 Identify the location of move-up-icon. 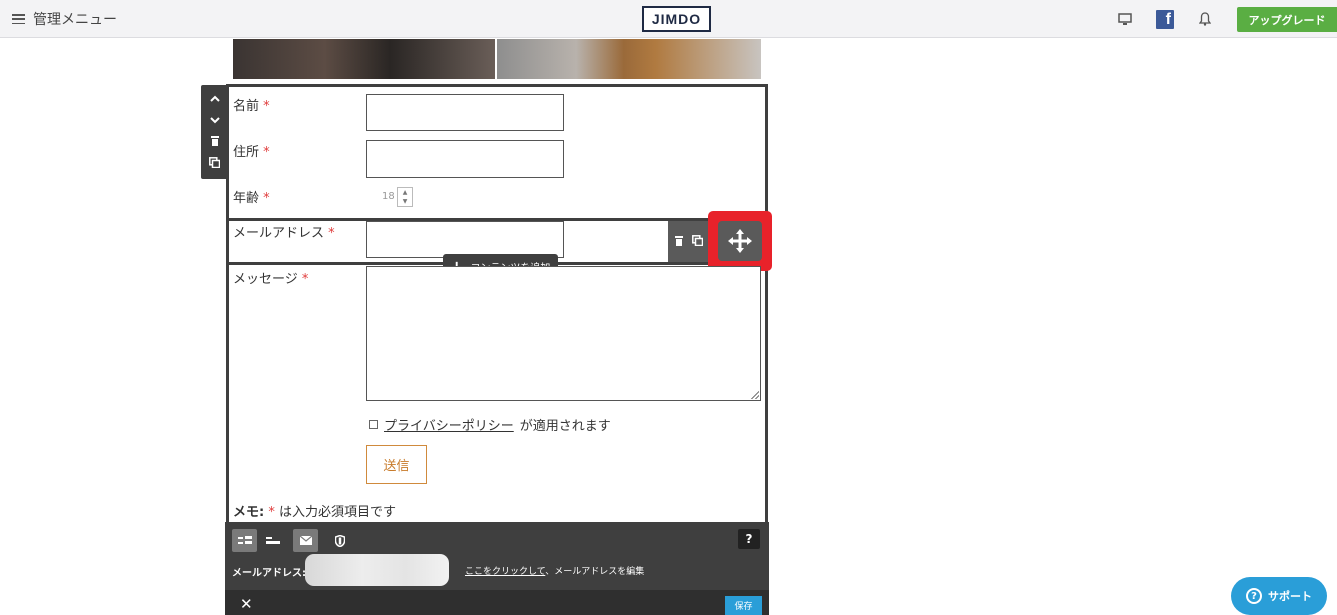
(214, 98).